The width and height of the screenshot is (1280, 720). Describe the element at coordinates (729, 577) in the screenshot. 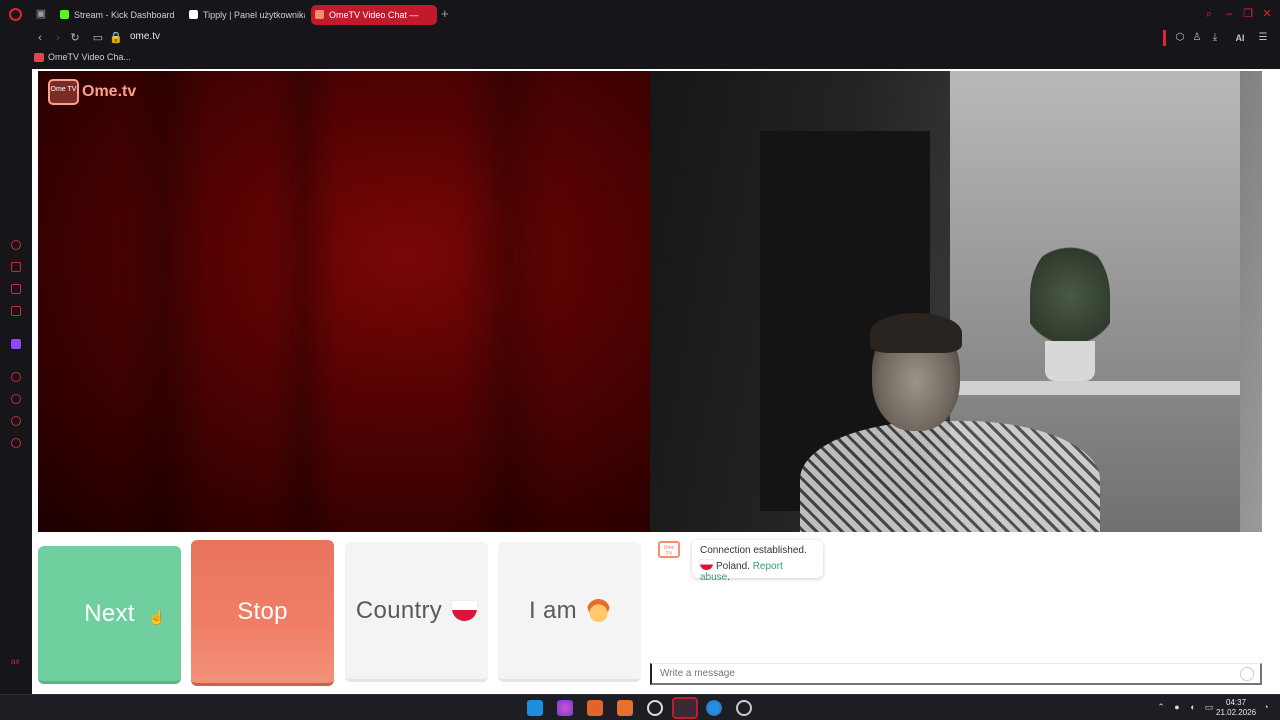

I see `report-suffix: .` at that location.